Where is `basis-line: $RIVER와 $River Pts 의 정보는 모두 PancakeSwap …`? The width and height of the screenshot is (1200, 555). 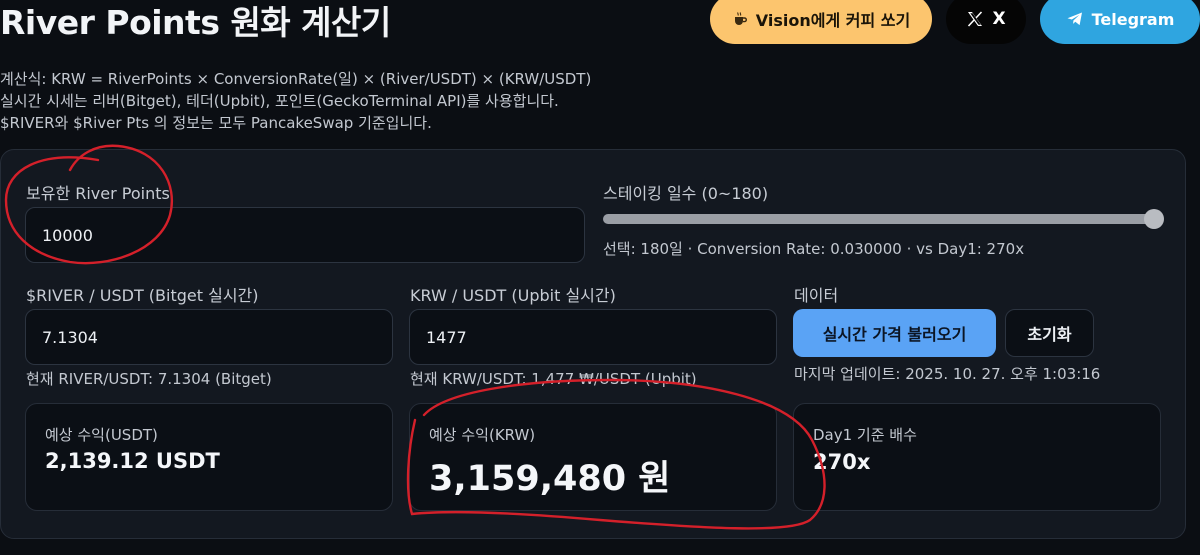
basis-line: $RIVER와 $River Pts 의 정보는 모두 PancakeSwap … is located at coordinates (216, 123).